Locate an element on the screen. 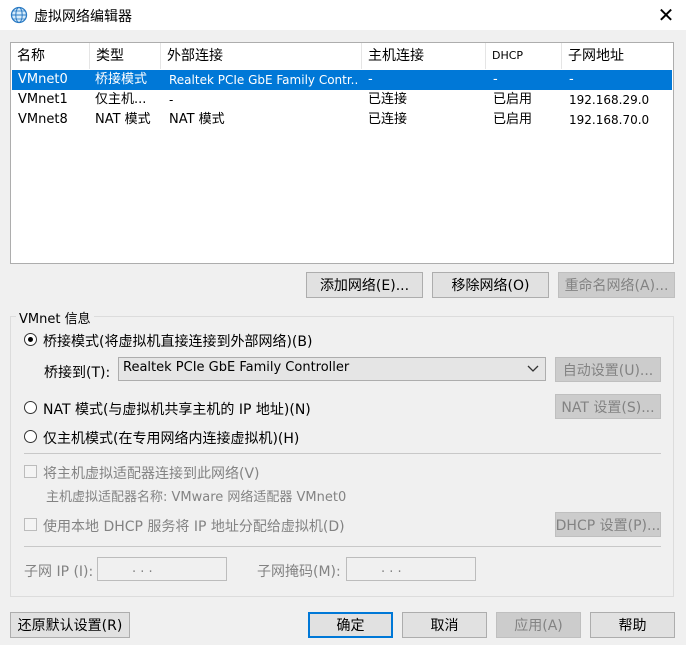  subnet-ip-value: . . . is located at coordinates (142, 568).